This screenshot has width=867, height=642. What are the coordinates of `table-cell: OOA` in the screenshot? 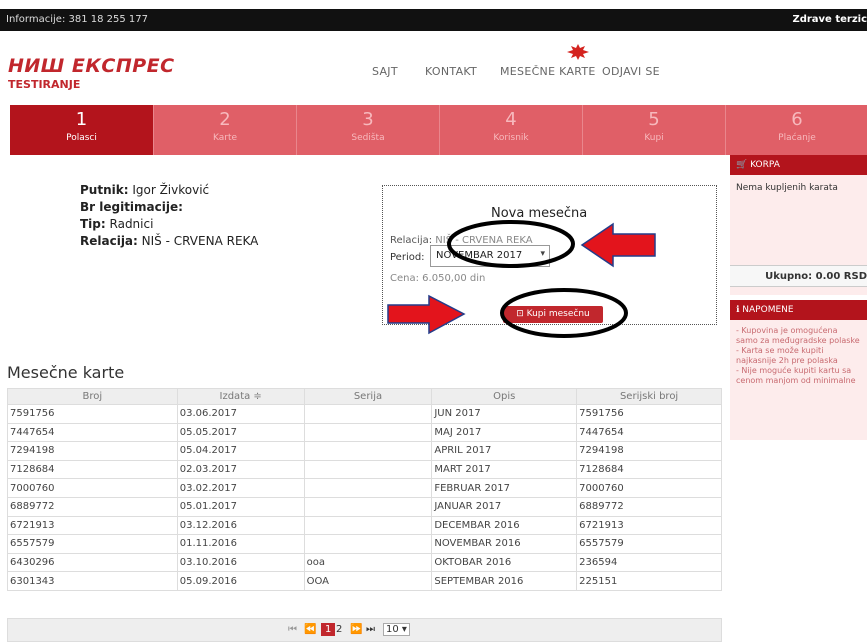 It's located at (367, 581).